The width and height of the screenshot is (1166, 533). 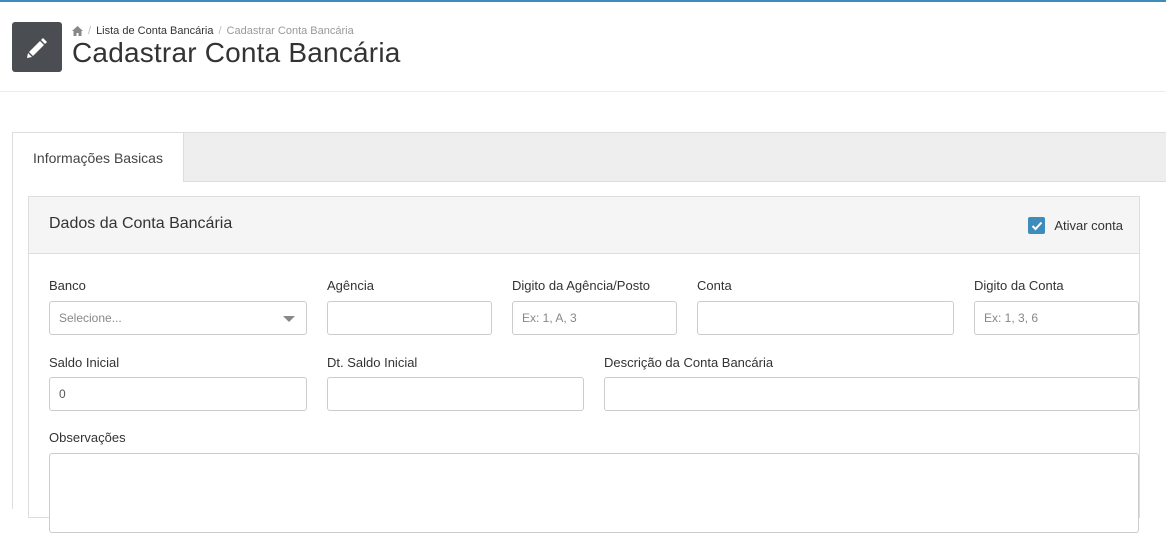 What do you see at coordinates (372, 362) in the screenshot?
I see `dt-saldo-inicial-label: Dt. Saldo Inicial` at bounding box center [372, 362].